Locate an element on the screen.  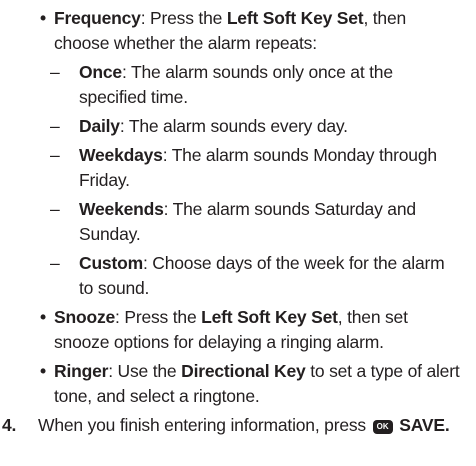
frequency-sep: : Press the is located at coordinates (183, 18).